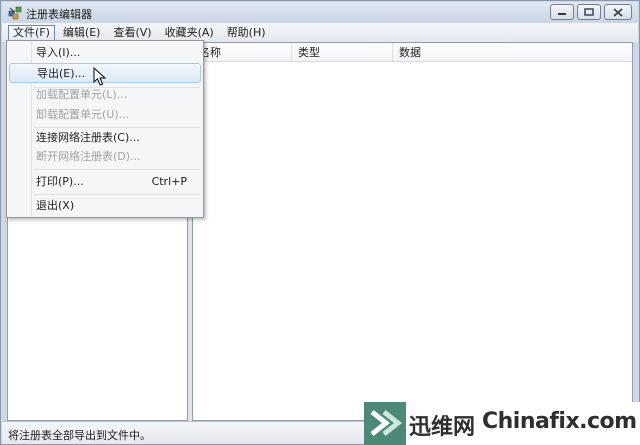 This screenshot has width=640, height=445. What do you see at coordinates (512, 52) in the screenshot?
I see `column-header-data: 数据` at bounding box center [512, 52].